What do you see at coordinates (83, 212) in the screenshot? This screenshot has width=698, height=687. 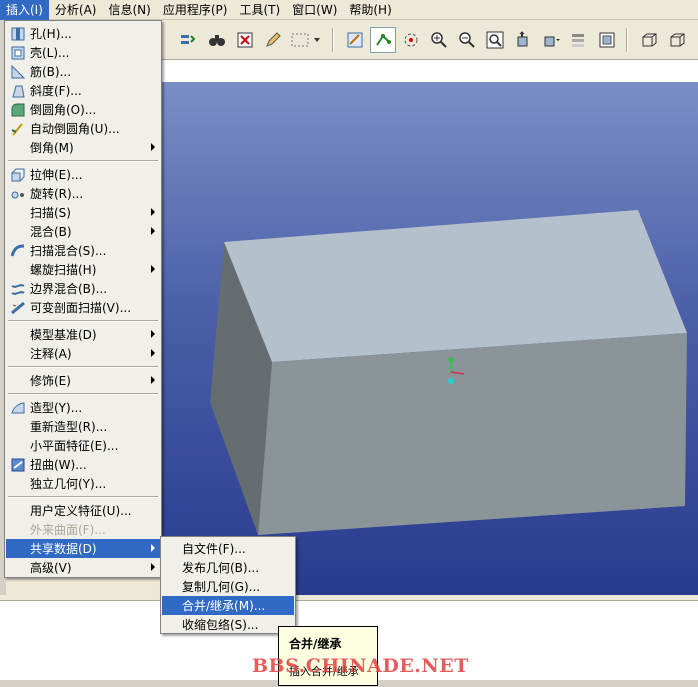 I see `menu-item-sweep: 扫描(S)` at bounding box center [83, 212].